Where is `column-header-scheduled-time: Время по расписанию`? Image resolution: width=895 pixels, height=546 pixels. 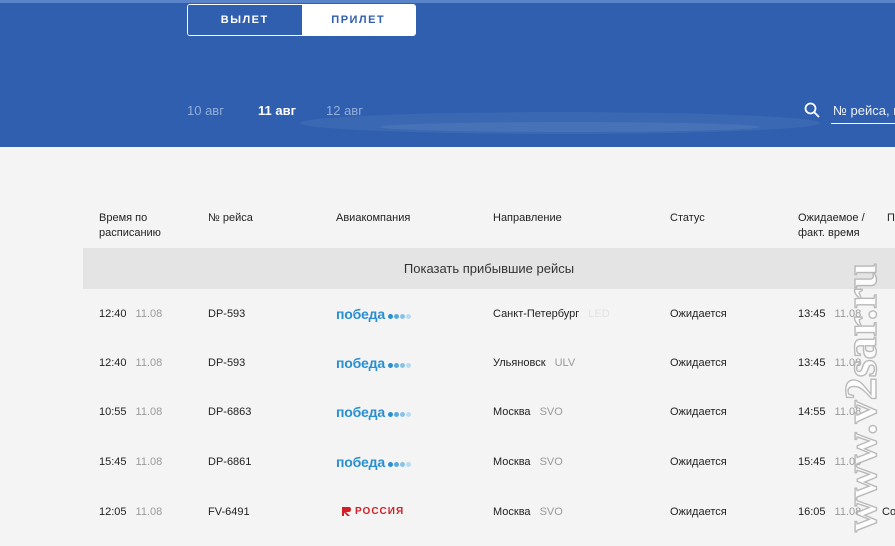 column-header-scheduled-time: Время по расписанию is located at coordinates (130, 225).